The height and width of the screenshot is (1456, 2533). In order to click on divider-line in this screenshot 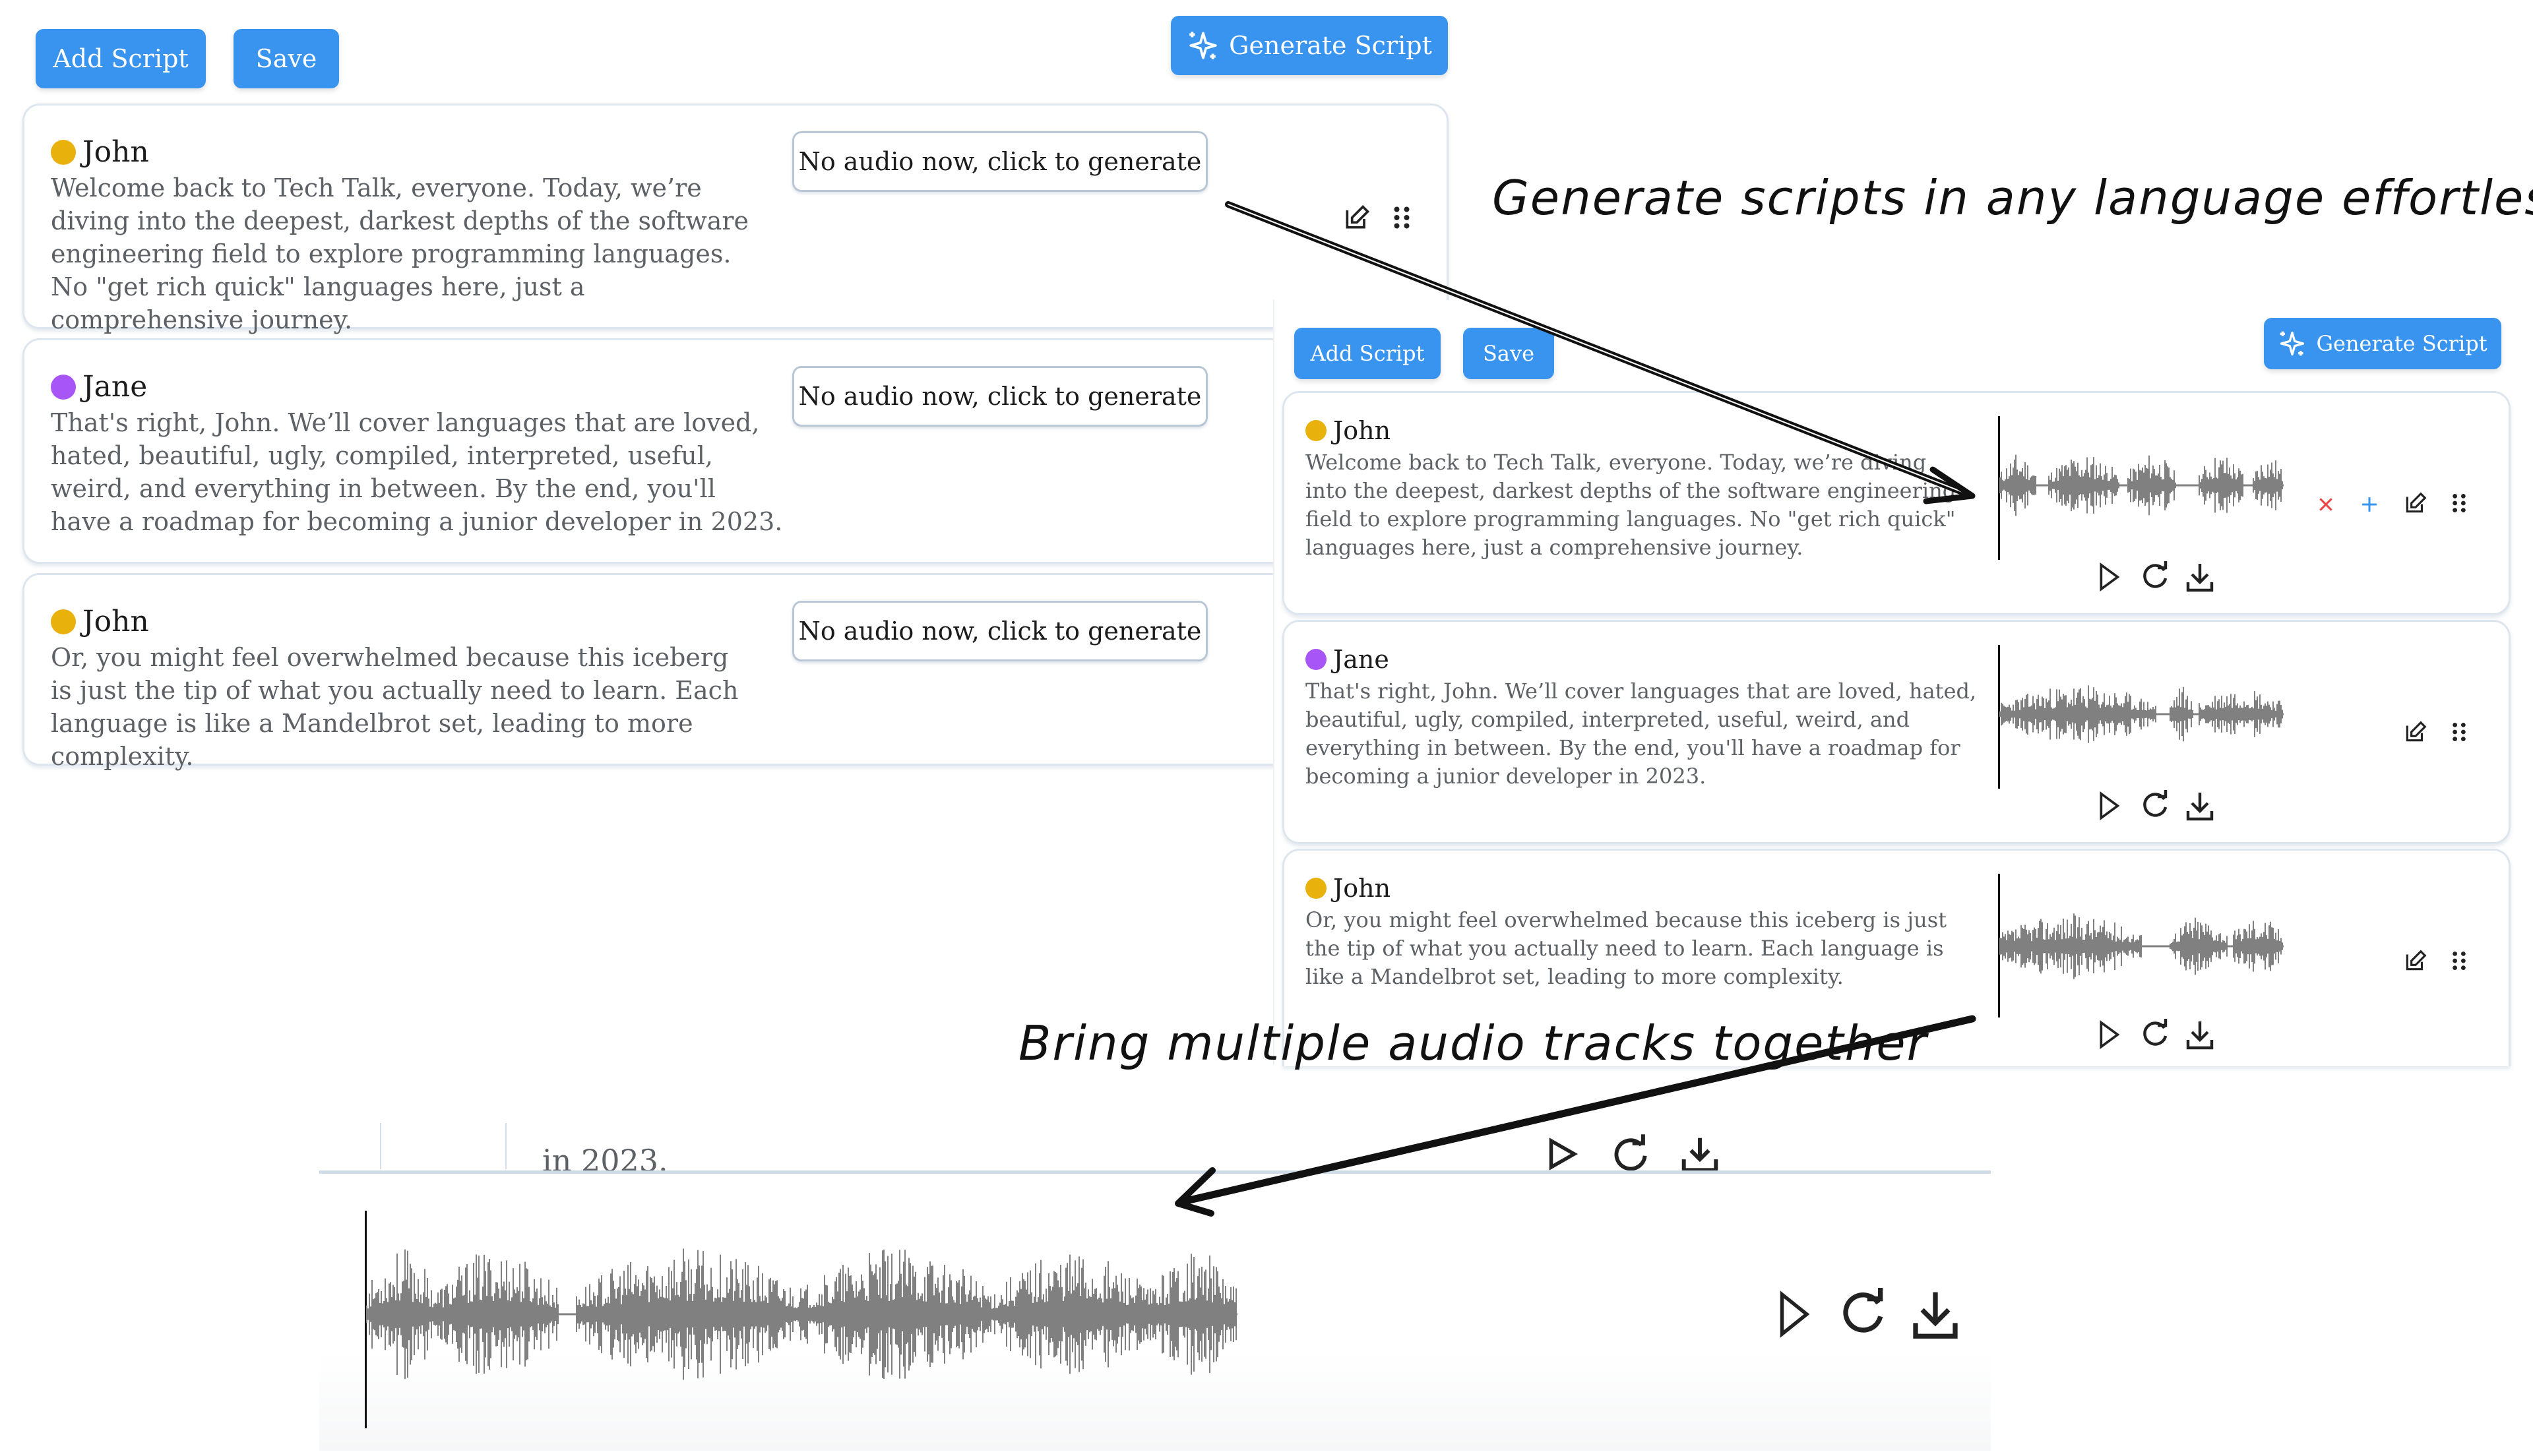, I will do `click(1155, 1172)`.